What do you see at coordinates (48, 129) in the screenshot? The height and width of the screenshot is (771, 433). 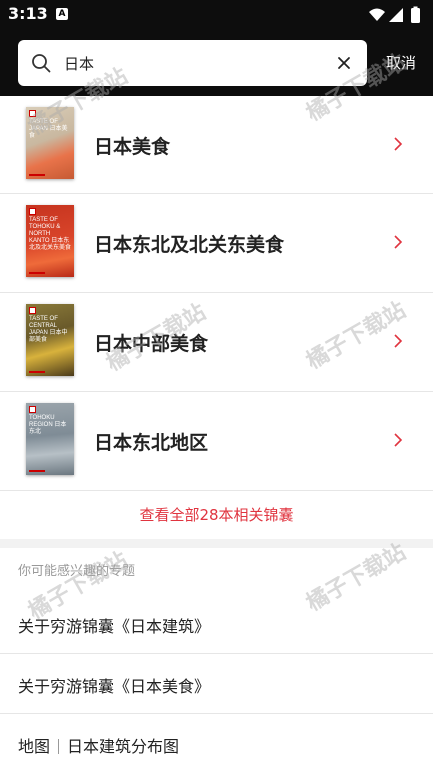 I see `cover-title: TASTE OF JAPAN 日本美食` at bounding box center [48, 129].